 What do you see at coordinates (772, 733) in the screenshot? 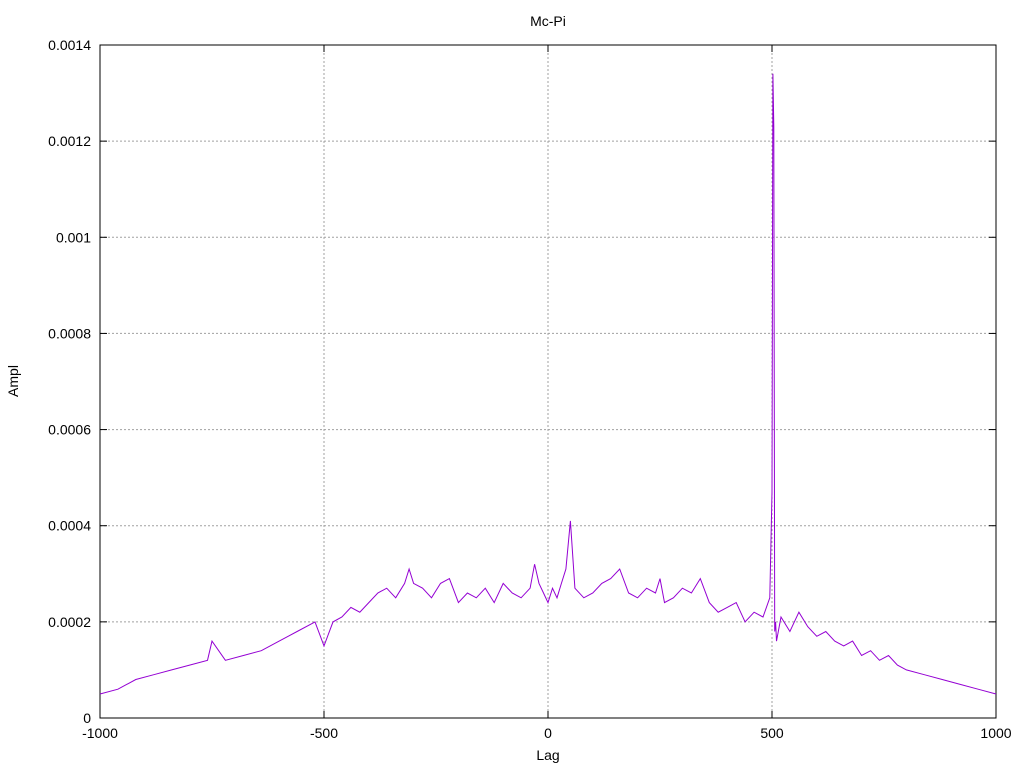
I see `x-tick-label: 500` at bounding box center [772, 733].